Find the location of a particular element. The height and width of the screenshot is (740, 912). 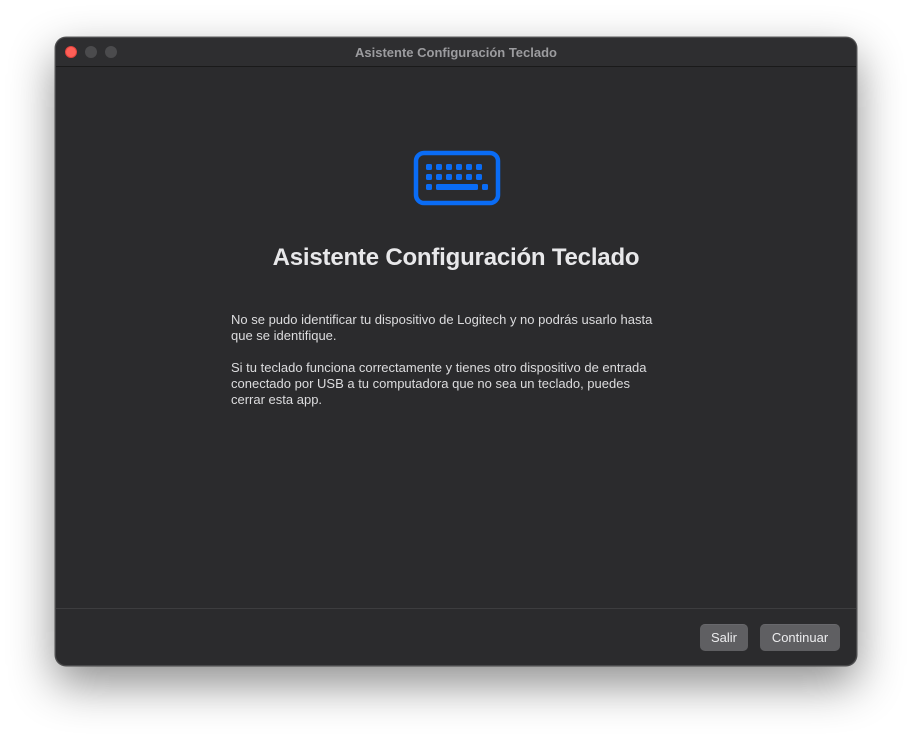

continue-button: Continuar is located at coordinates (800, 637).